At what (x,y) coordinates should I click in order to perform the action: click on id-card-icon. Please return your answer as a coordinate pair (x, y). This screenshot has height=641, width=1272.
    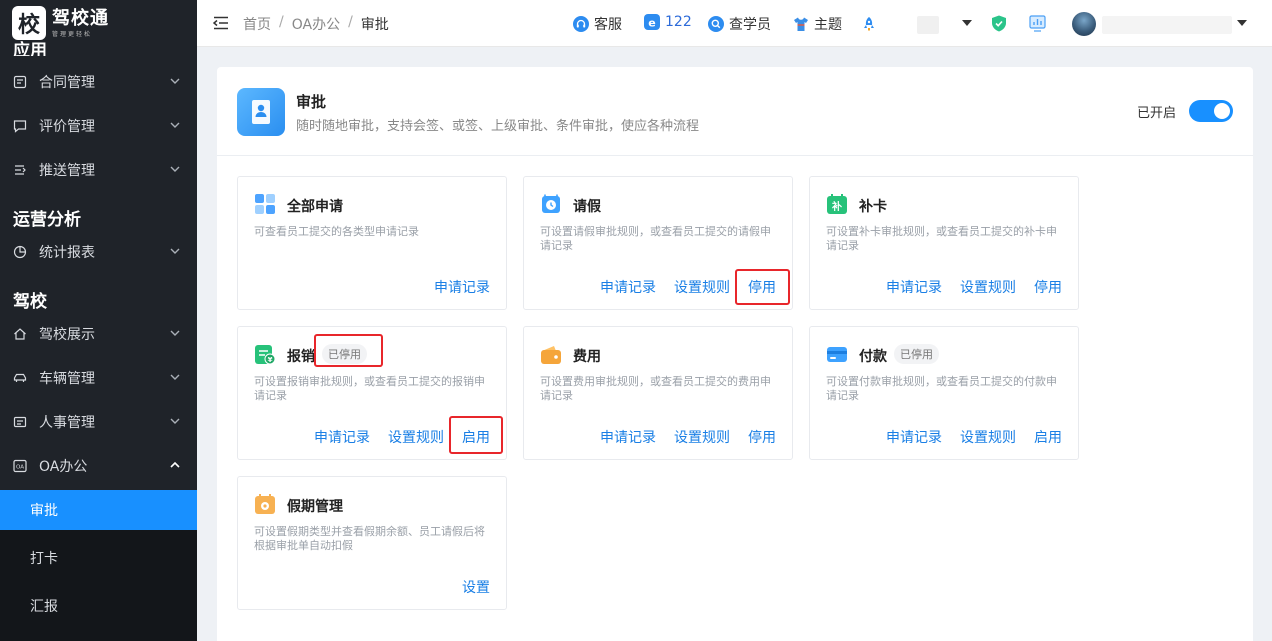
    Looking at the image, I should click on (20, 422).